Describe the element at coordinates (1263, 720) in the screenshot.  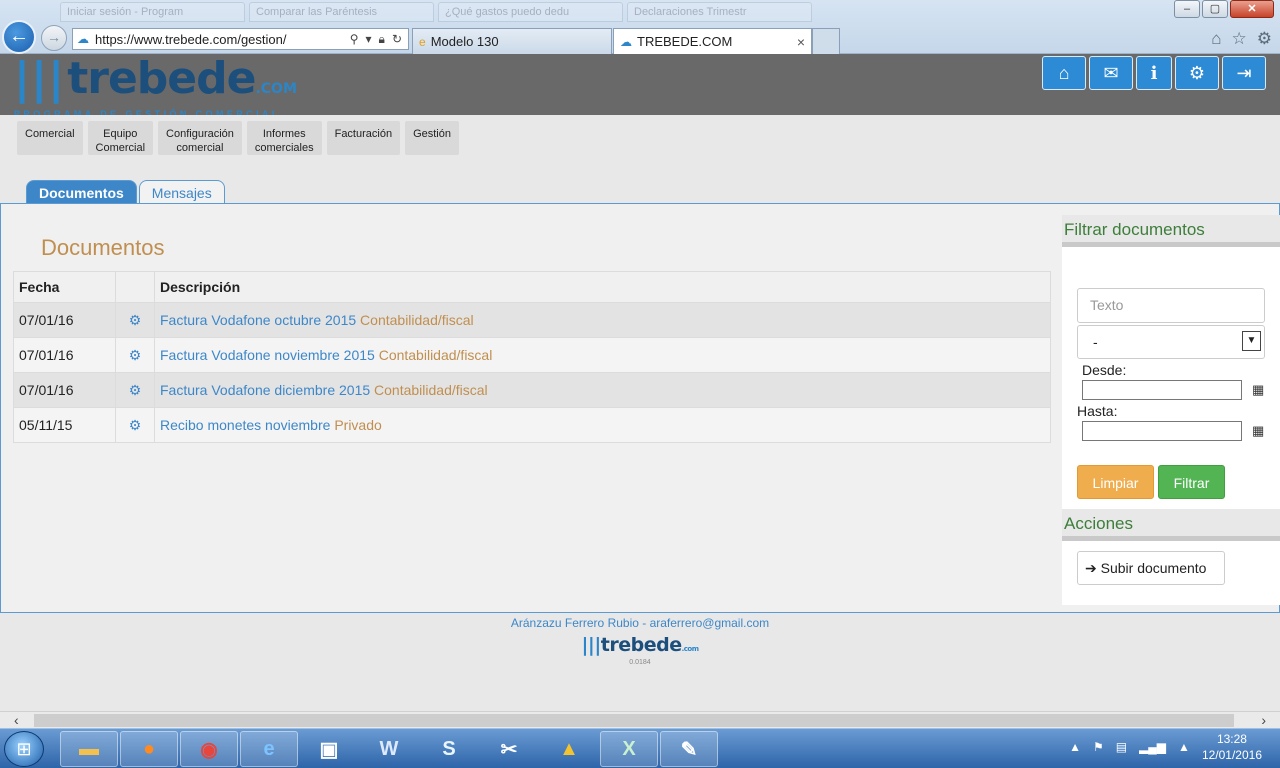
I see `scroll-right-icon: ›` at that location.